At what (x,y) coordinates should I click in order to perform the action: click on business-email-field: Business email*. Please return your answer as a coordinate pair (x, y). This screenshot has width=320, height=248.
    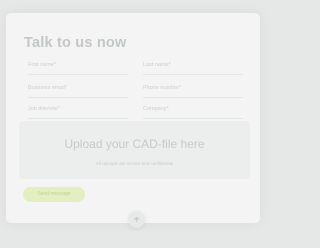
    Looking at the image, I should click on (78, 90).